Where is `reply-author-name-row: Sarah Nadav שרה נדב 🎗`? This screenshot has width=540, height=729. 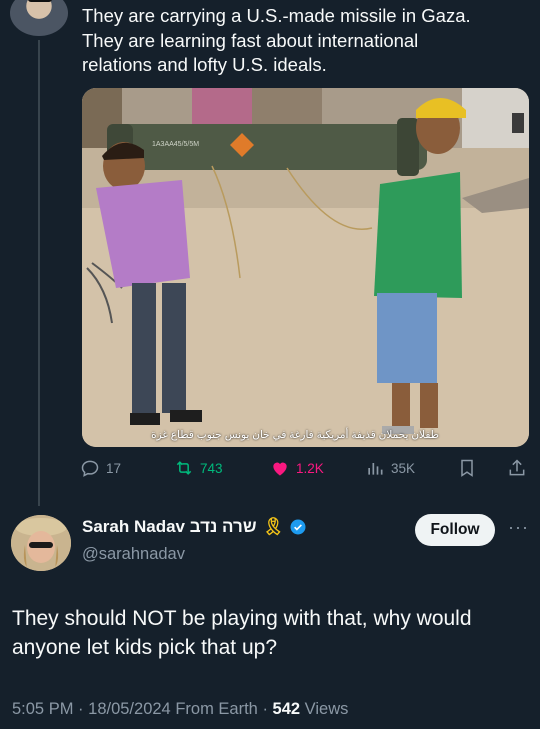
reply-author-name-row: Sarah Nadav שרה נדב 🎗 is located at coordinates (194, 527).